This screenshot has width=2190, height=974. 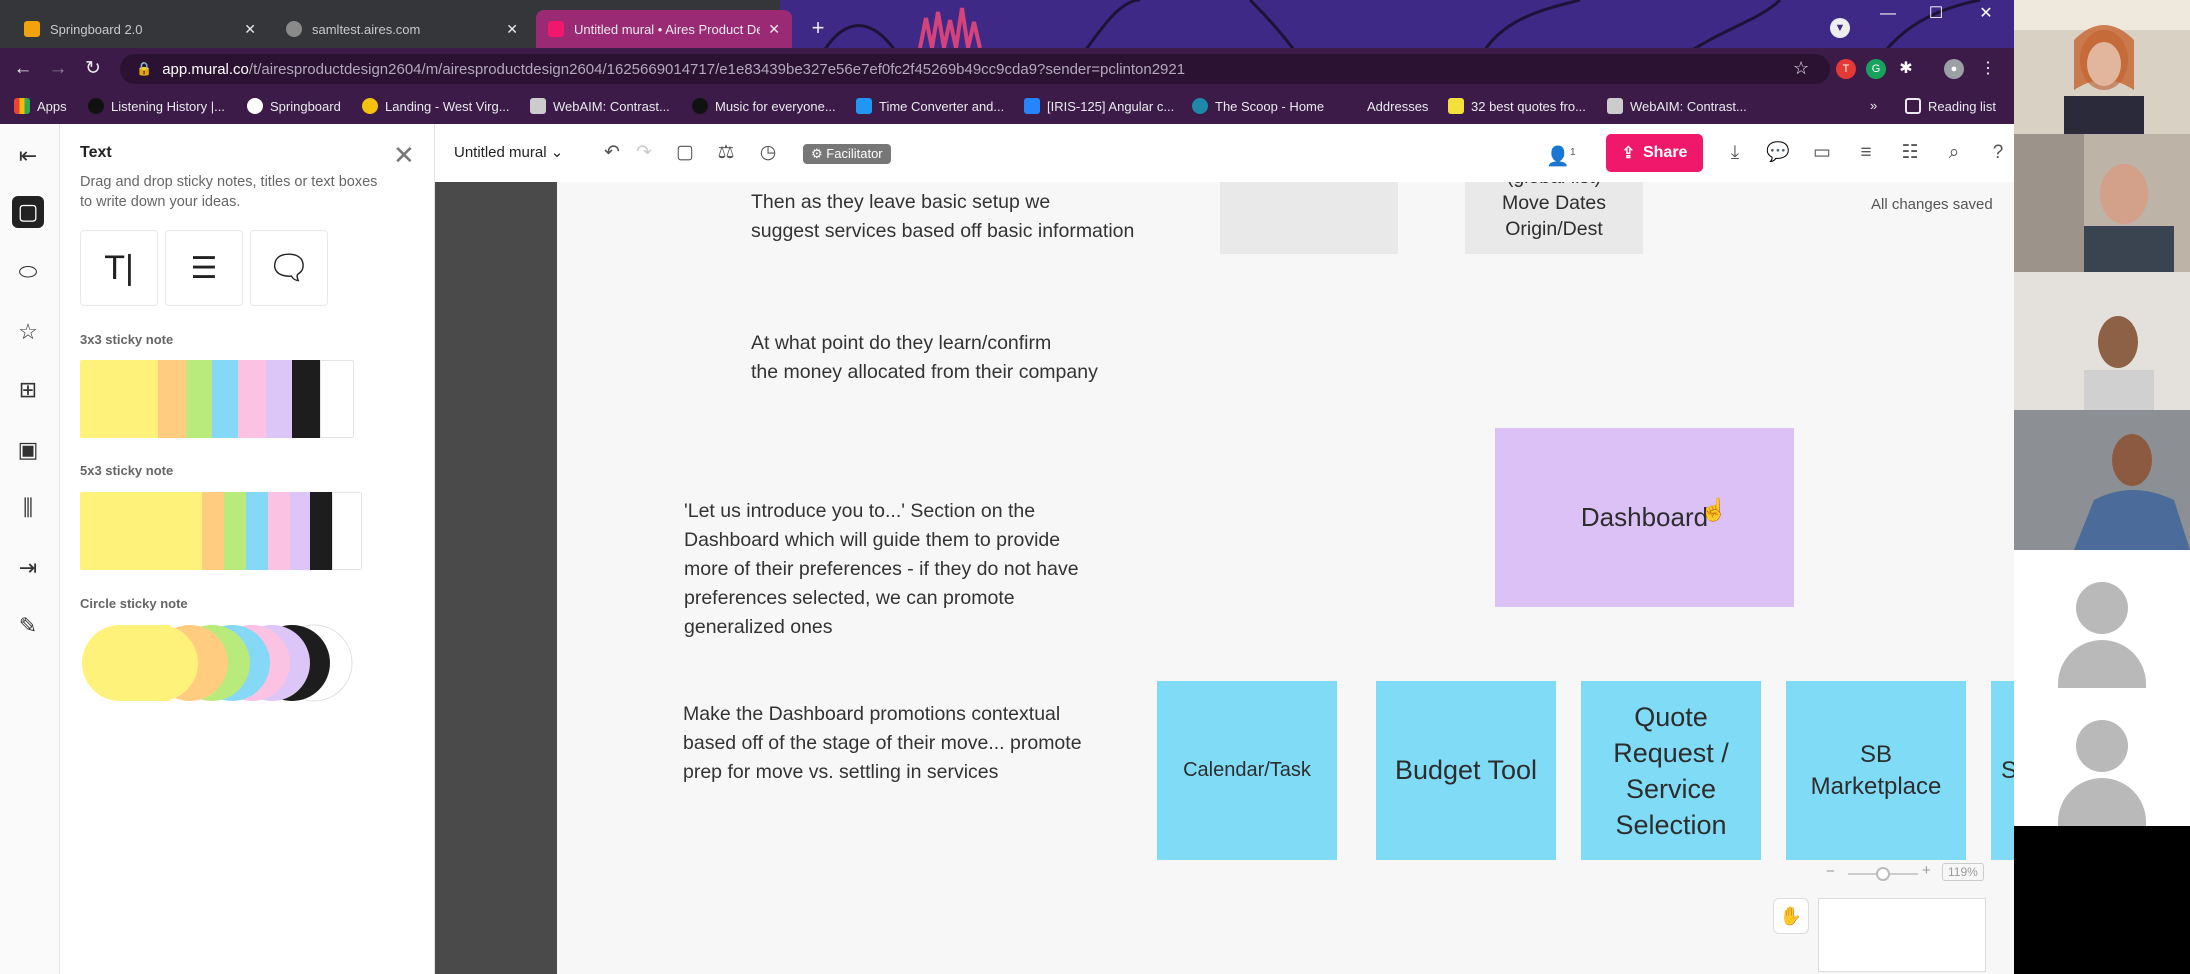 I want to click on forward-arrow-icon: →, so click(x=58, y=69).